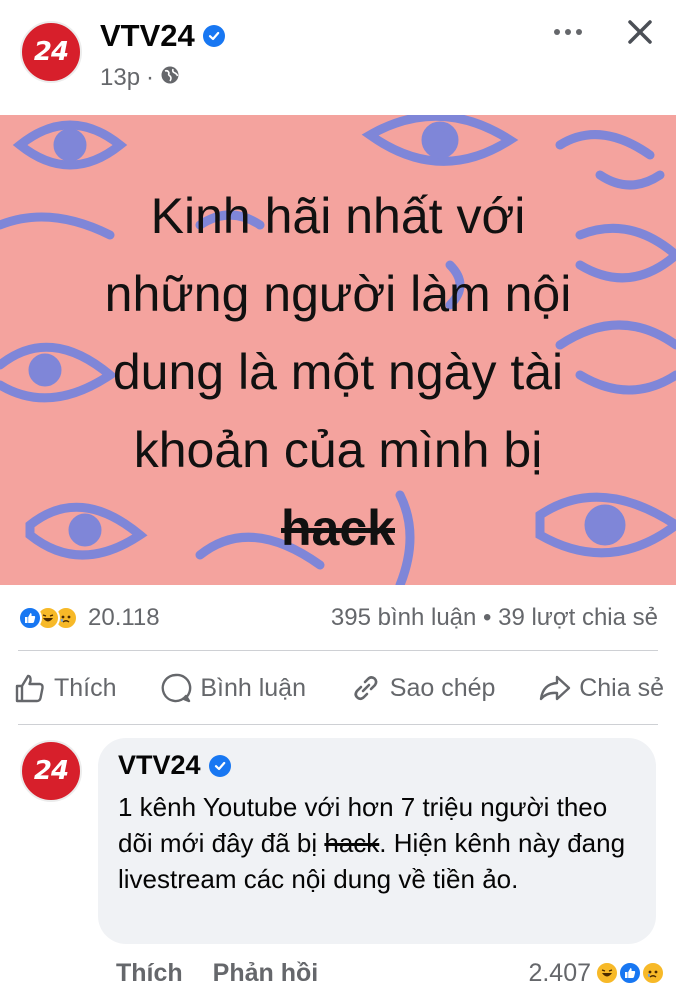  Describe the element at coordinates (653, 973) in the screenshot. I see `sad-reaction-icon` at that location.